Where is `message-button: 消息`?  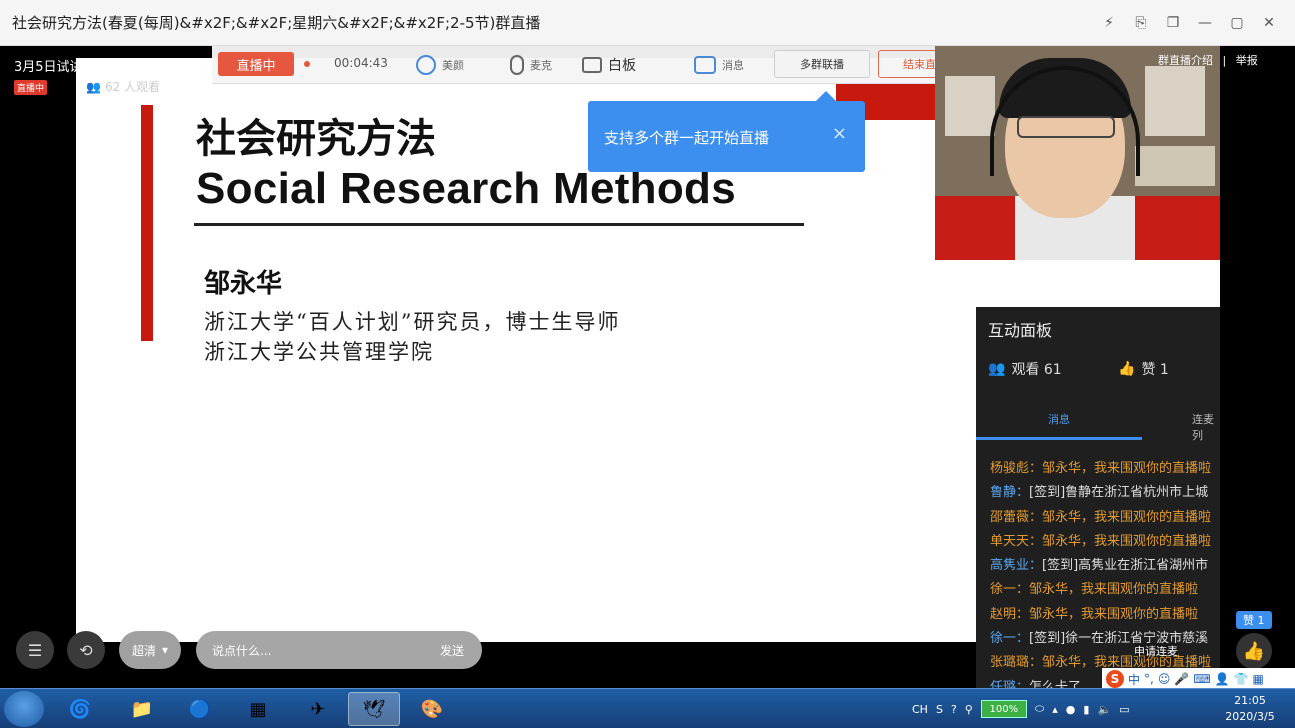
message-button: 消息 is located at coordinates (719, 65).